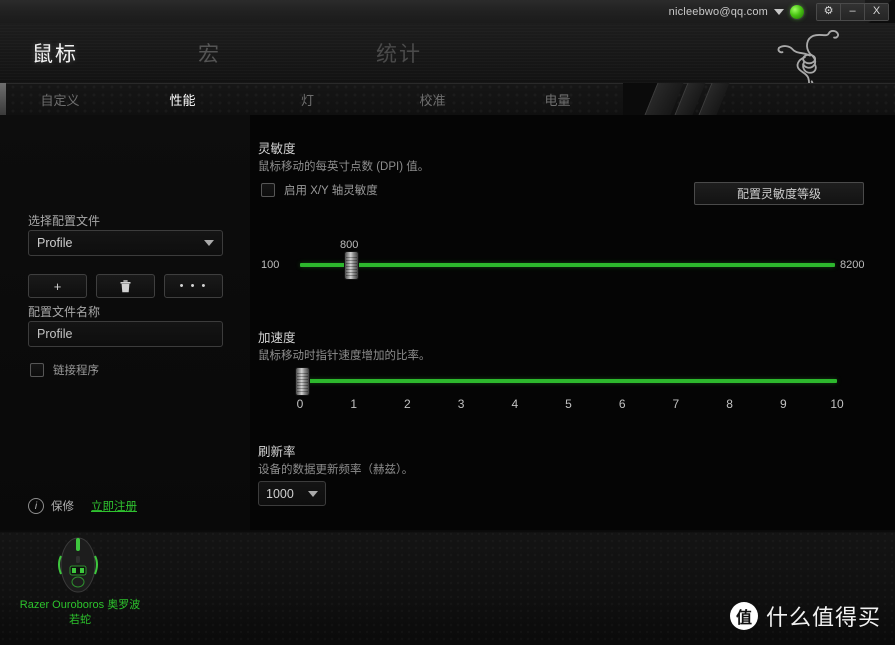 The height and width of the screenshot is (645, 895). Describe the element at coordinates (277, 338) in the screenshot. I see `acceleration-title: 加速度` at that location.